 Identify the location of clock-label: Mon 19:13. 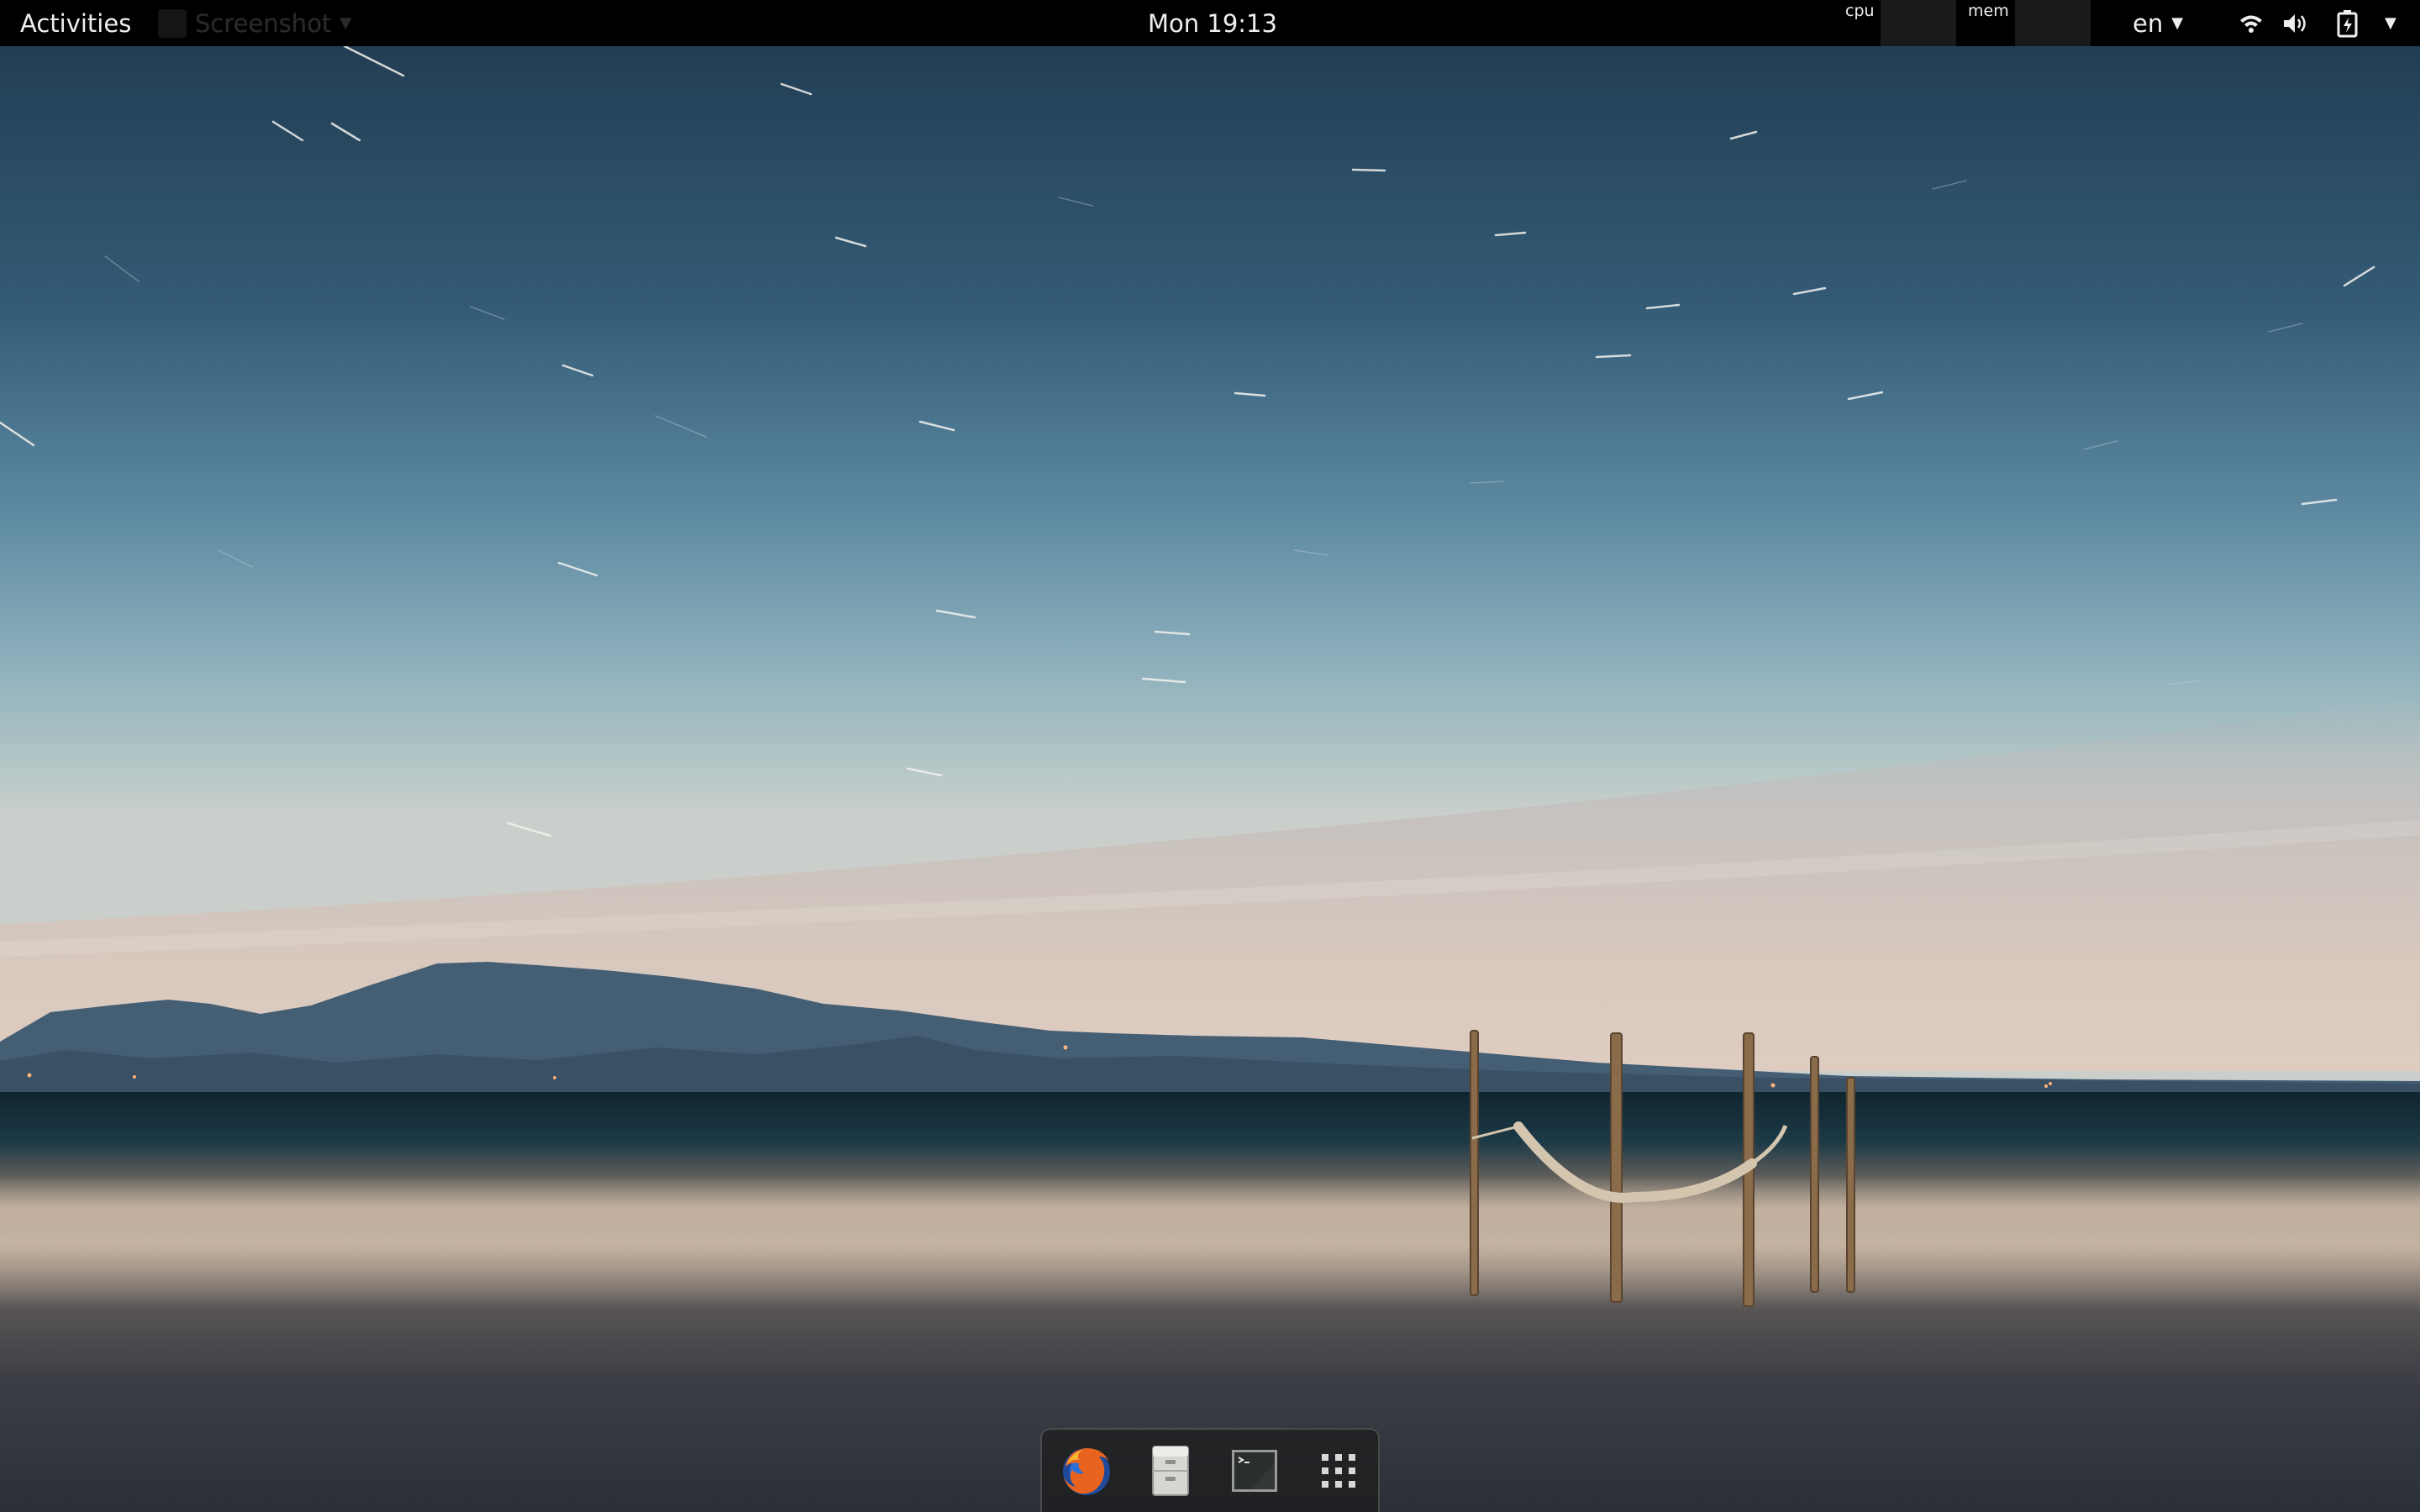
(1212, 23).